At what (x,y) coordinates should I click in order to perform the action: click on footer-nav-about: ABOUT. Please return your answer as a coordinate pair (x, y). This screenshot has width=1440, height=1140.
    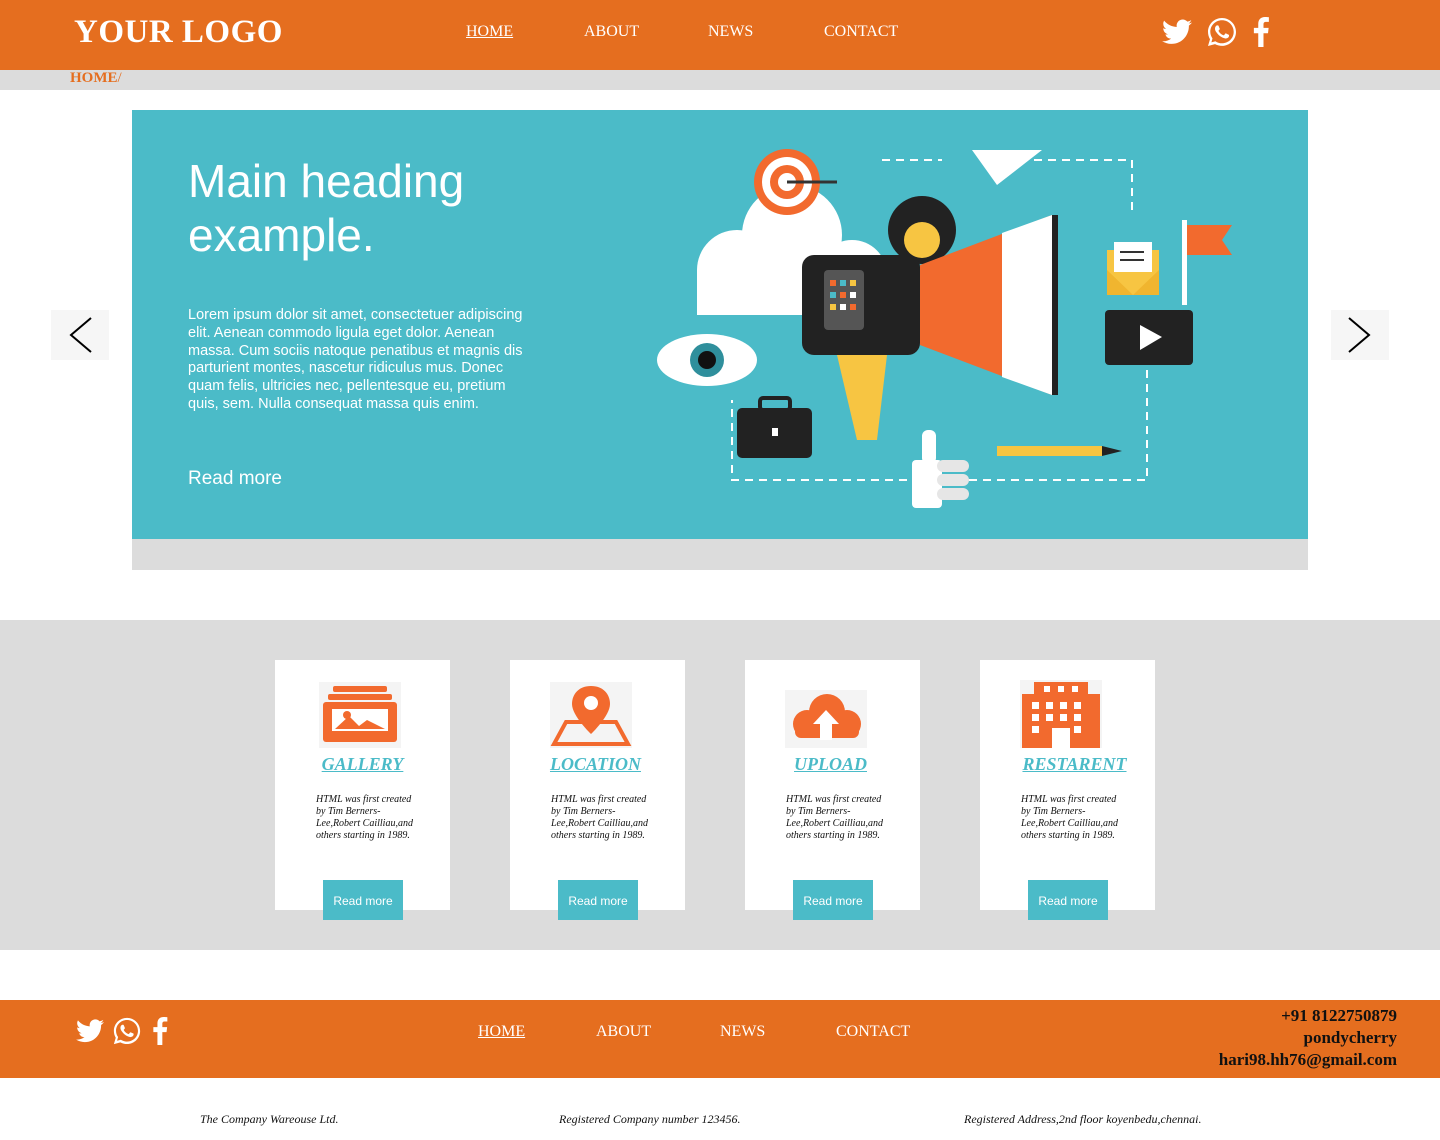
    Looking at the image, I should click on (623, 1032).